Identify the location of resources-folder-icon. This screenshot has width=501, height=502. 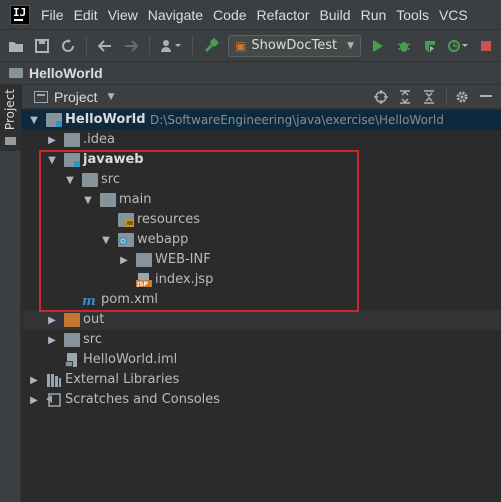
(126, 220).